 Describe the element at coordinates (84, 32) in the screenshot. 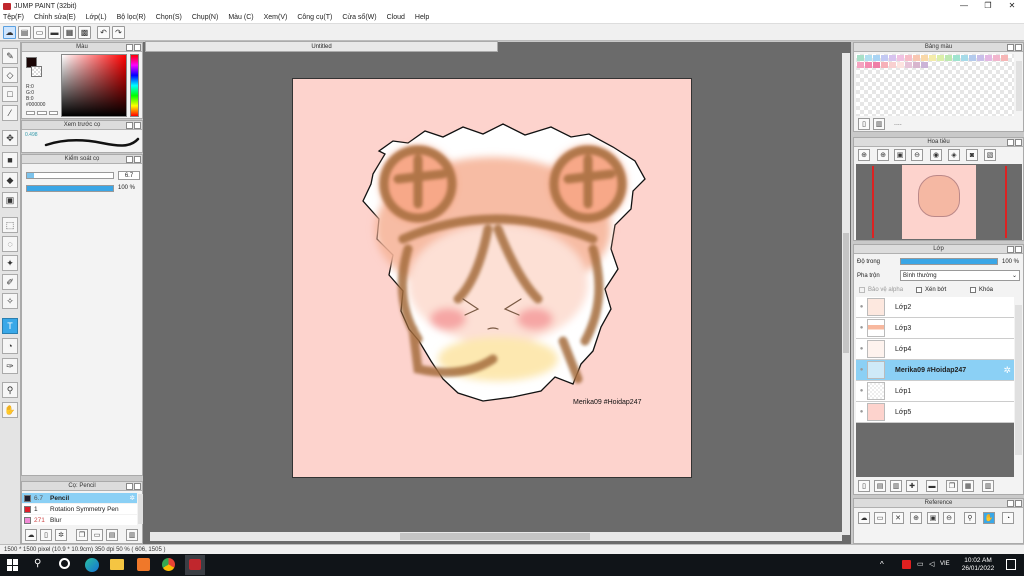

I see `grid-icon: ▩` at that location.